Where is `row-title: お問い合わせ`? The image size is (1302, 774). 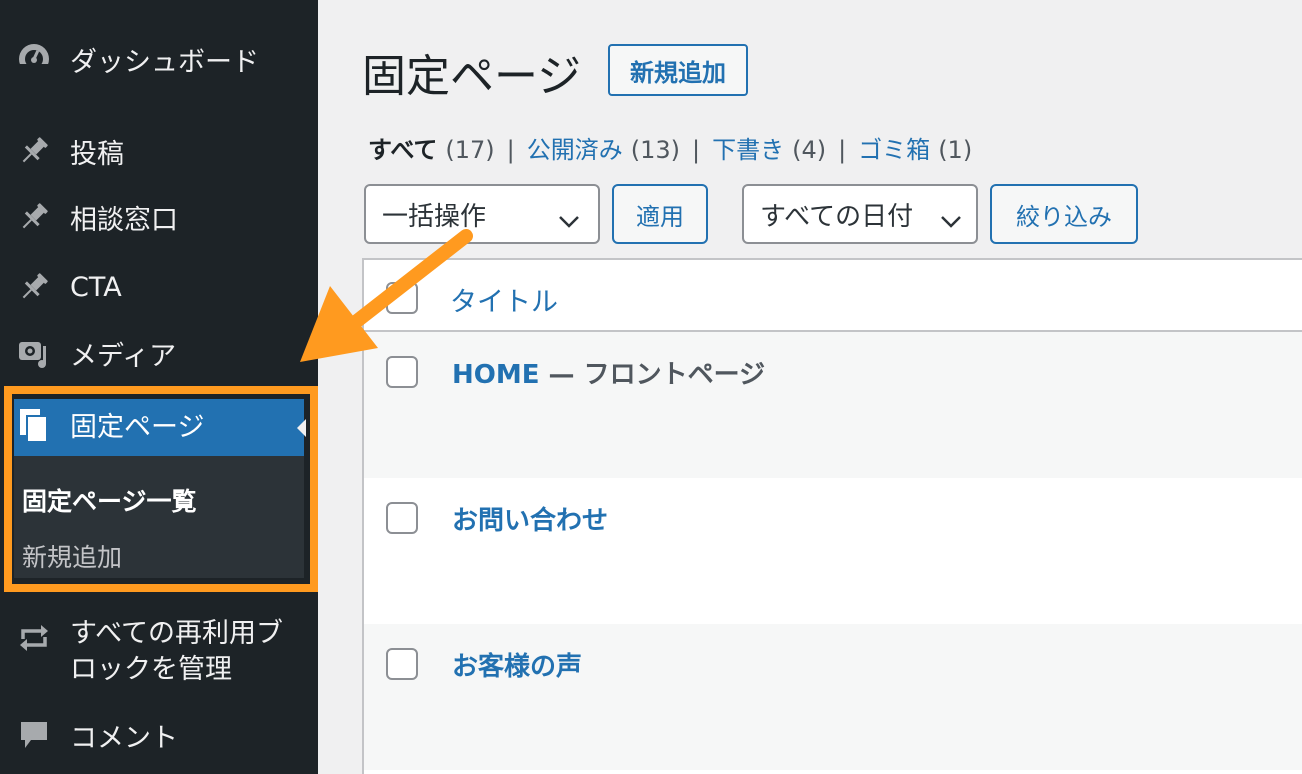 row-title: お問い合わせ is located at coordinates (530, 518).